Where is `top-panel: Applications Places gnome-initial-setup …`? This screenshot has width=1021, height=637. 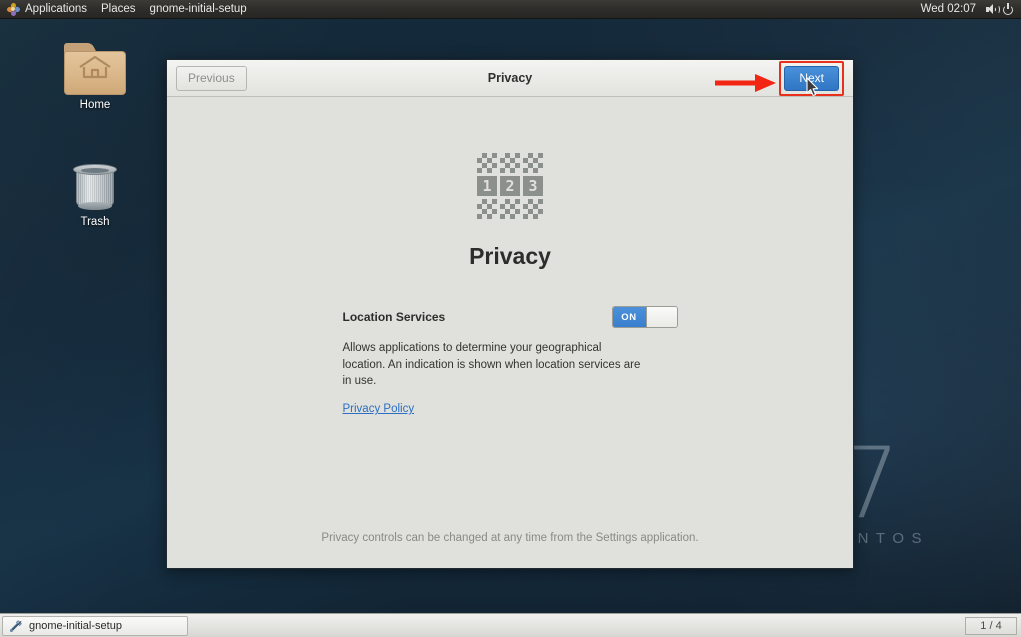
top-panel: Applications Places gnome-initial-setup … is located at coordinates (510, 9).